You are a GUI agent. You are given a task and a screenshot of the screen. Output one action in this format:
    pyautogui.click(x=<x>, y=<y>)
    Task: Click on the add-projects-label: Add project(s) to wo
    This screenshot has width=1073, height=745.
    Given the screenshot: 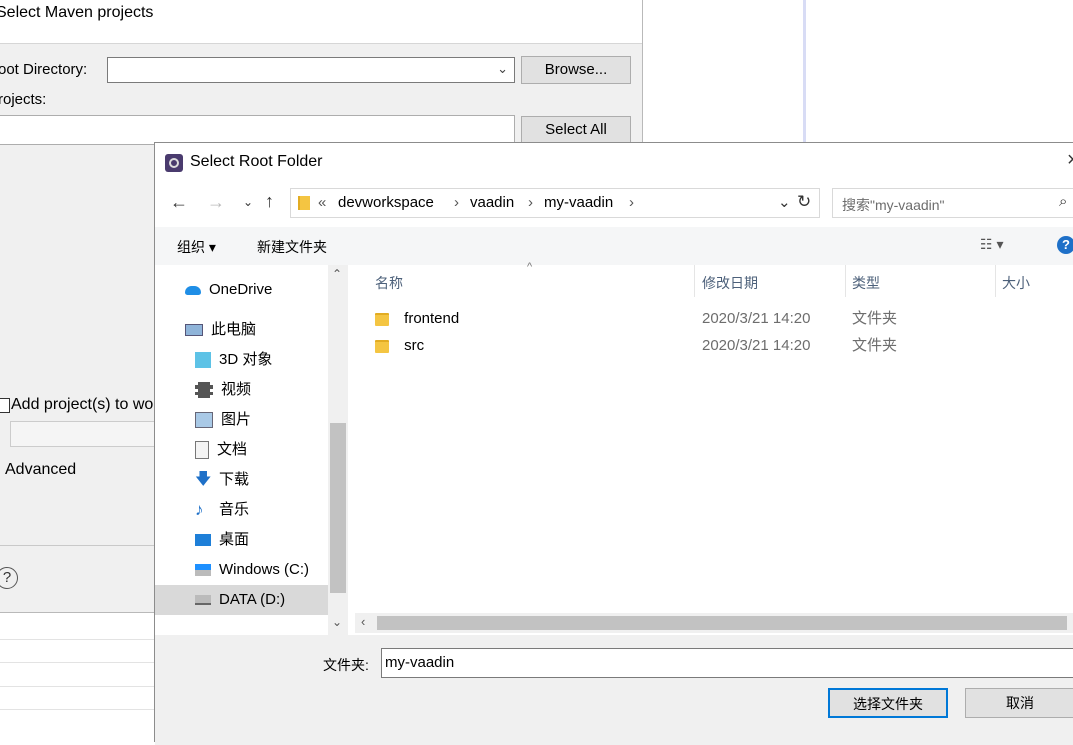 What is the action you would take?
    pyautogui.click(x=82, y=404)
    